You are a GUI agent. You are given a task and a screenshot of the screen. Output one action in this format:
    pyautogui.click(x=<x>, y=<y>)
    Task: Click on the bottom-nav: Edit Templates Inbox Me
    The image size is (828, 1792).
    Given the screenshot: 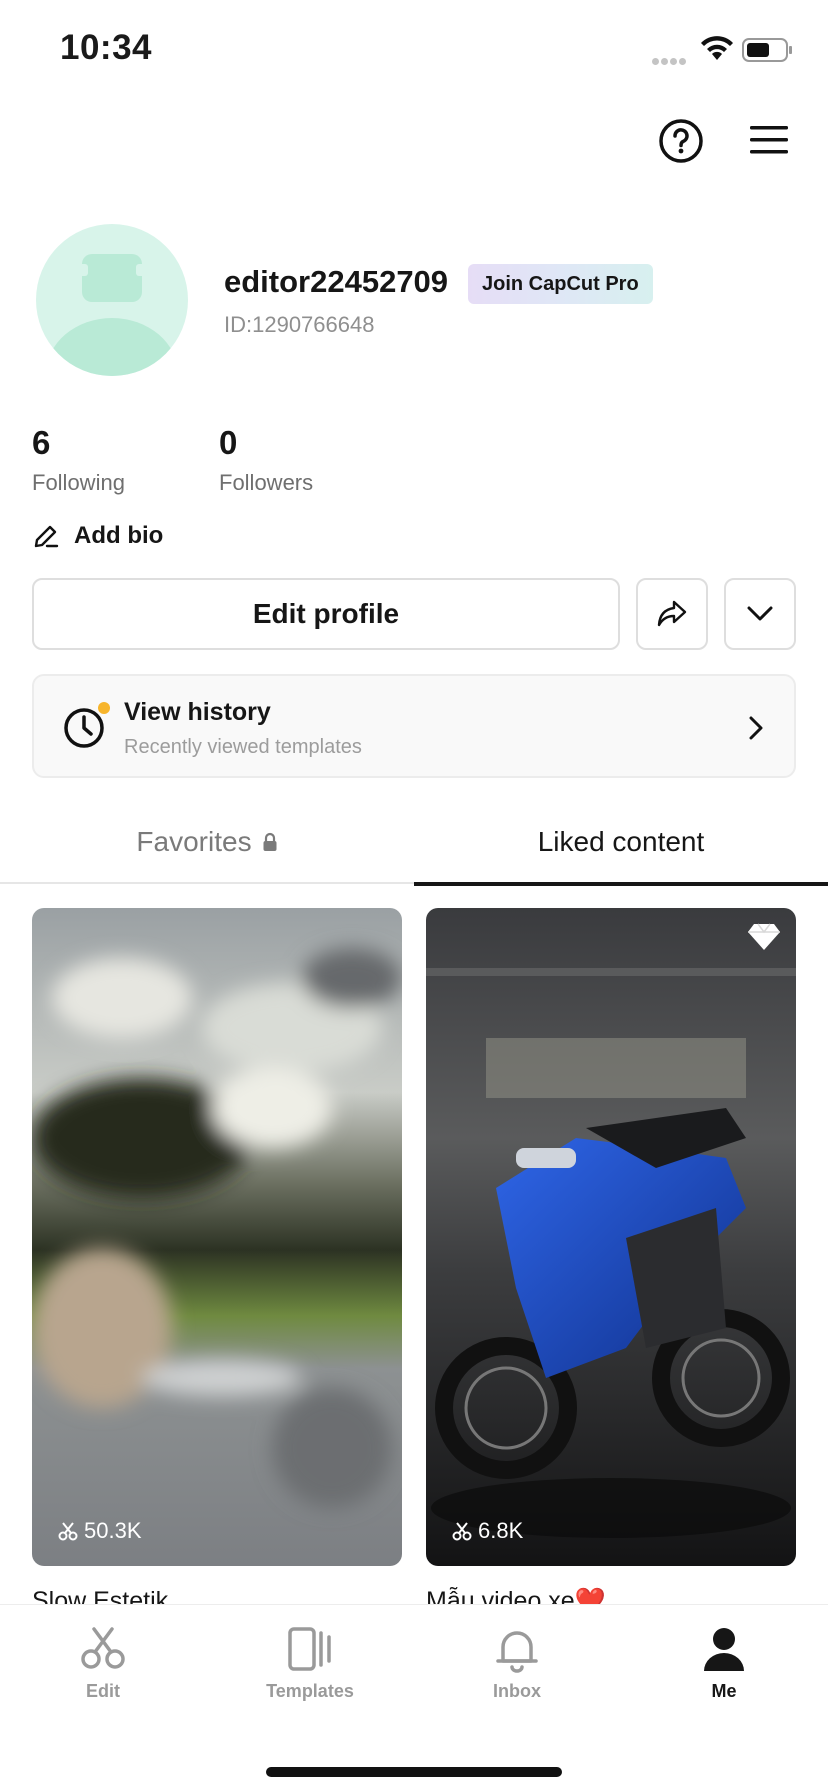 What is the action you would take?
    pyautogui.click(x=414, y=1698)
    